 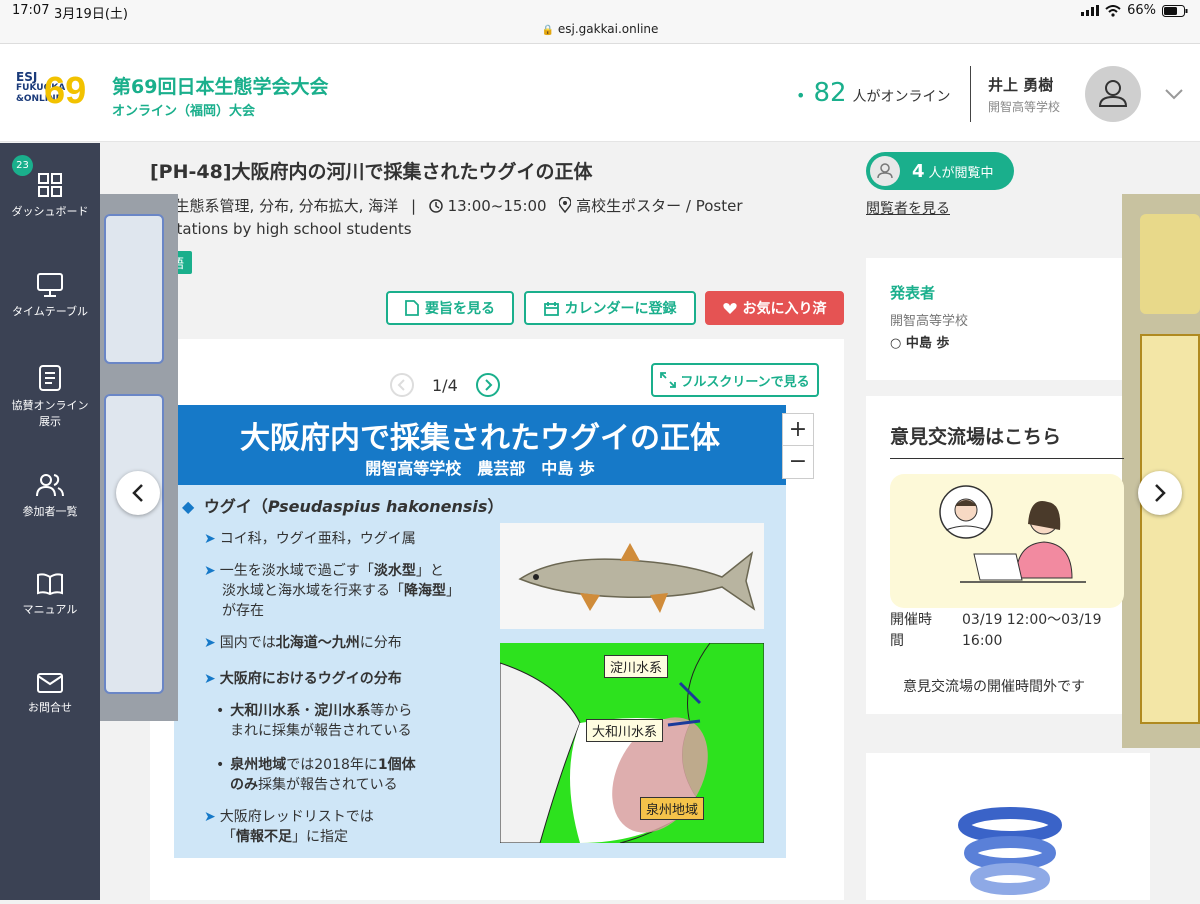 What do you see at coordinates (920, 343) in the screenshot?
I see `presenter-name: ○ 中島 歩` at bounding box center [920, 343].